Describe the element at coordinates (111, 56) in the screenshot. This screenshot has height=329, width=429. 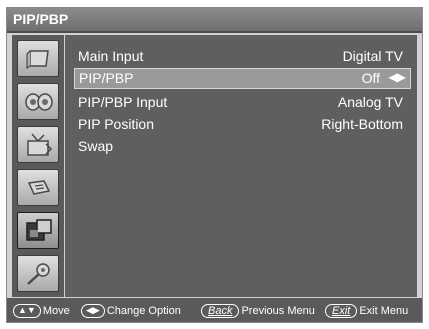
I see `row-label: Main Input` at that location.